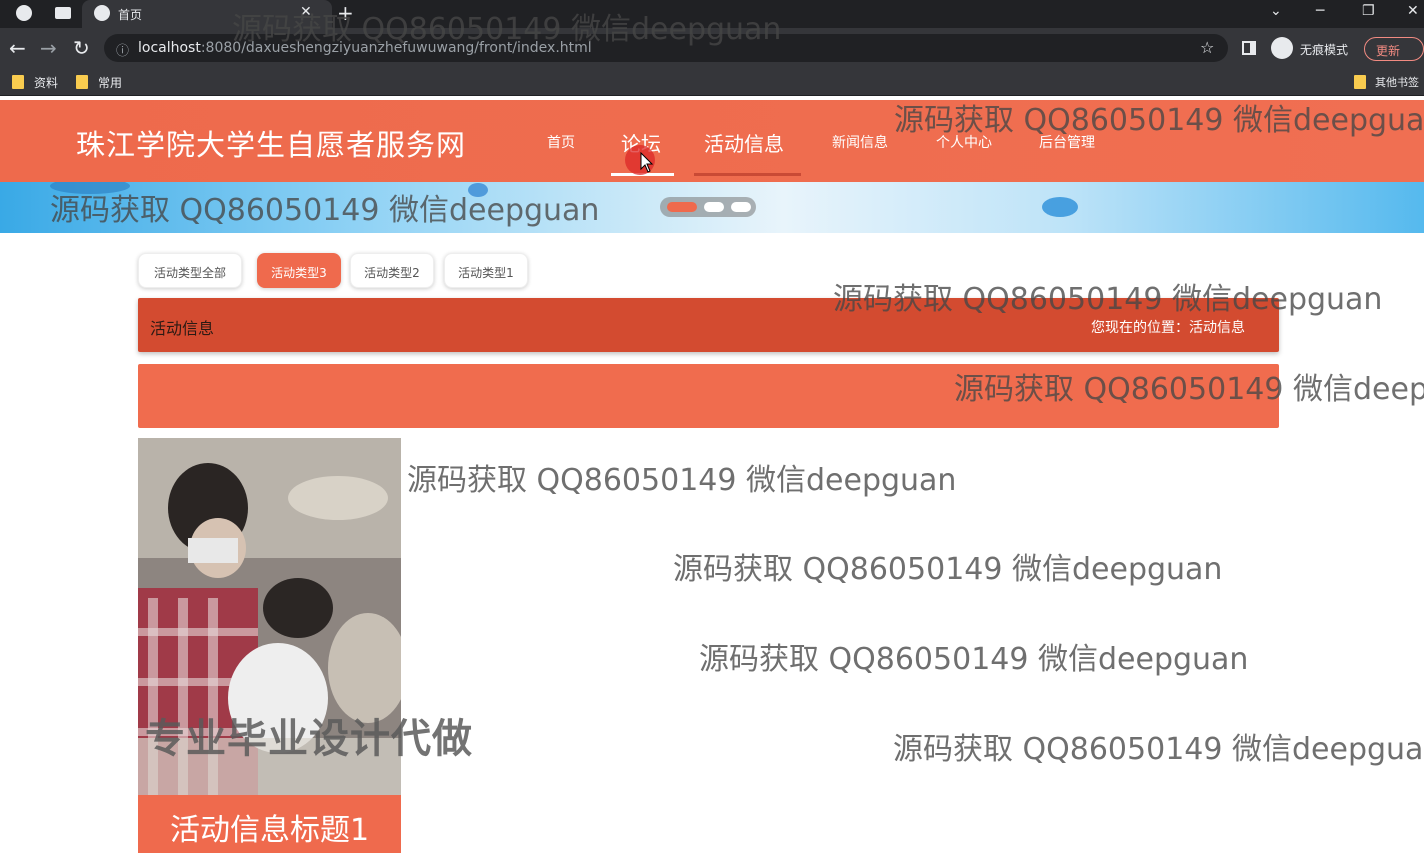  What do you see at coordinates (189, 273) in the screenshot?
I see `filter-label: 活动类型全部` at bounding box center [189, 273].